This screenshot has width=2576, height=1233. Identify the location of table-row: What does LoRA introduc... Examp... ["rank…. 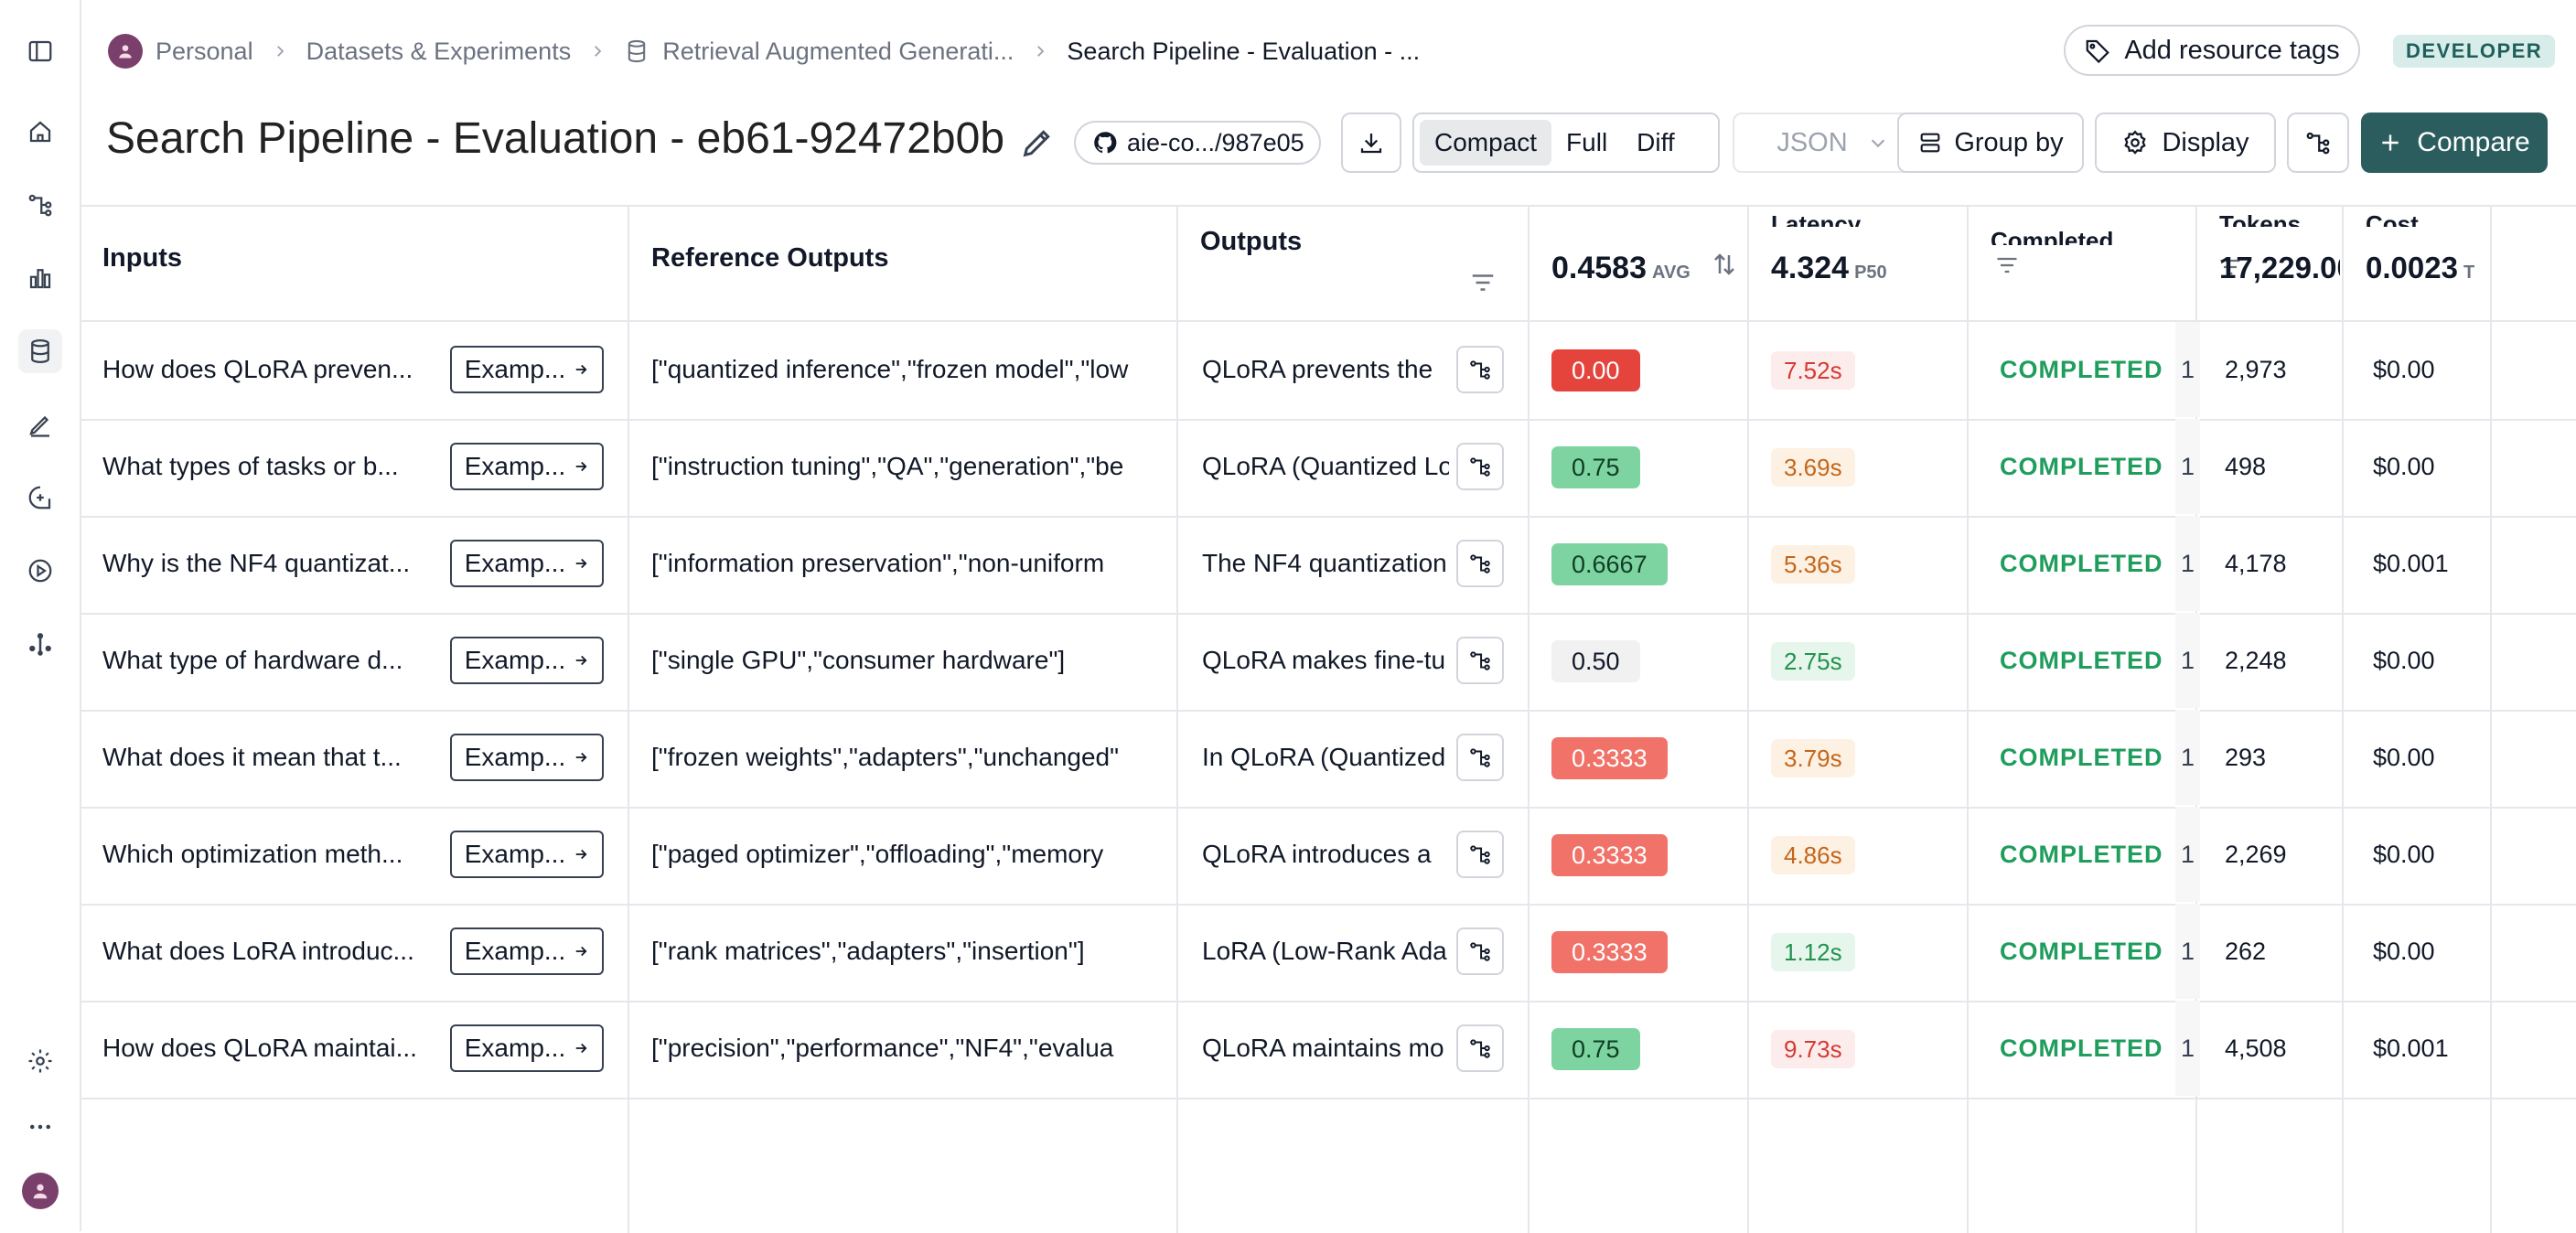
(1328, 953).